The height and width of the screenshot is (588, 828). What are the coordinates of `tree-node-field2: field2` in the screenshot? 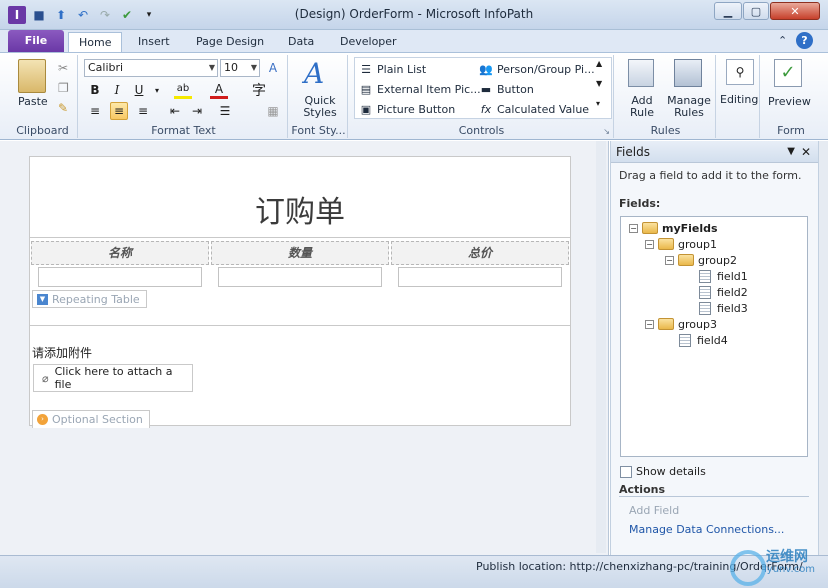 It's located at (723, 292).